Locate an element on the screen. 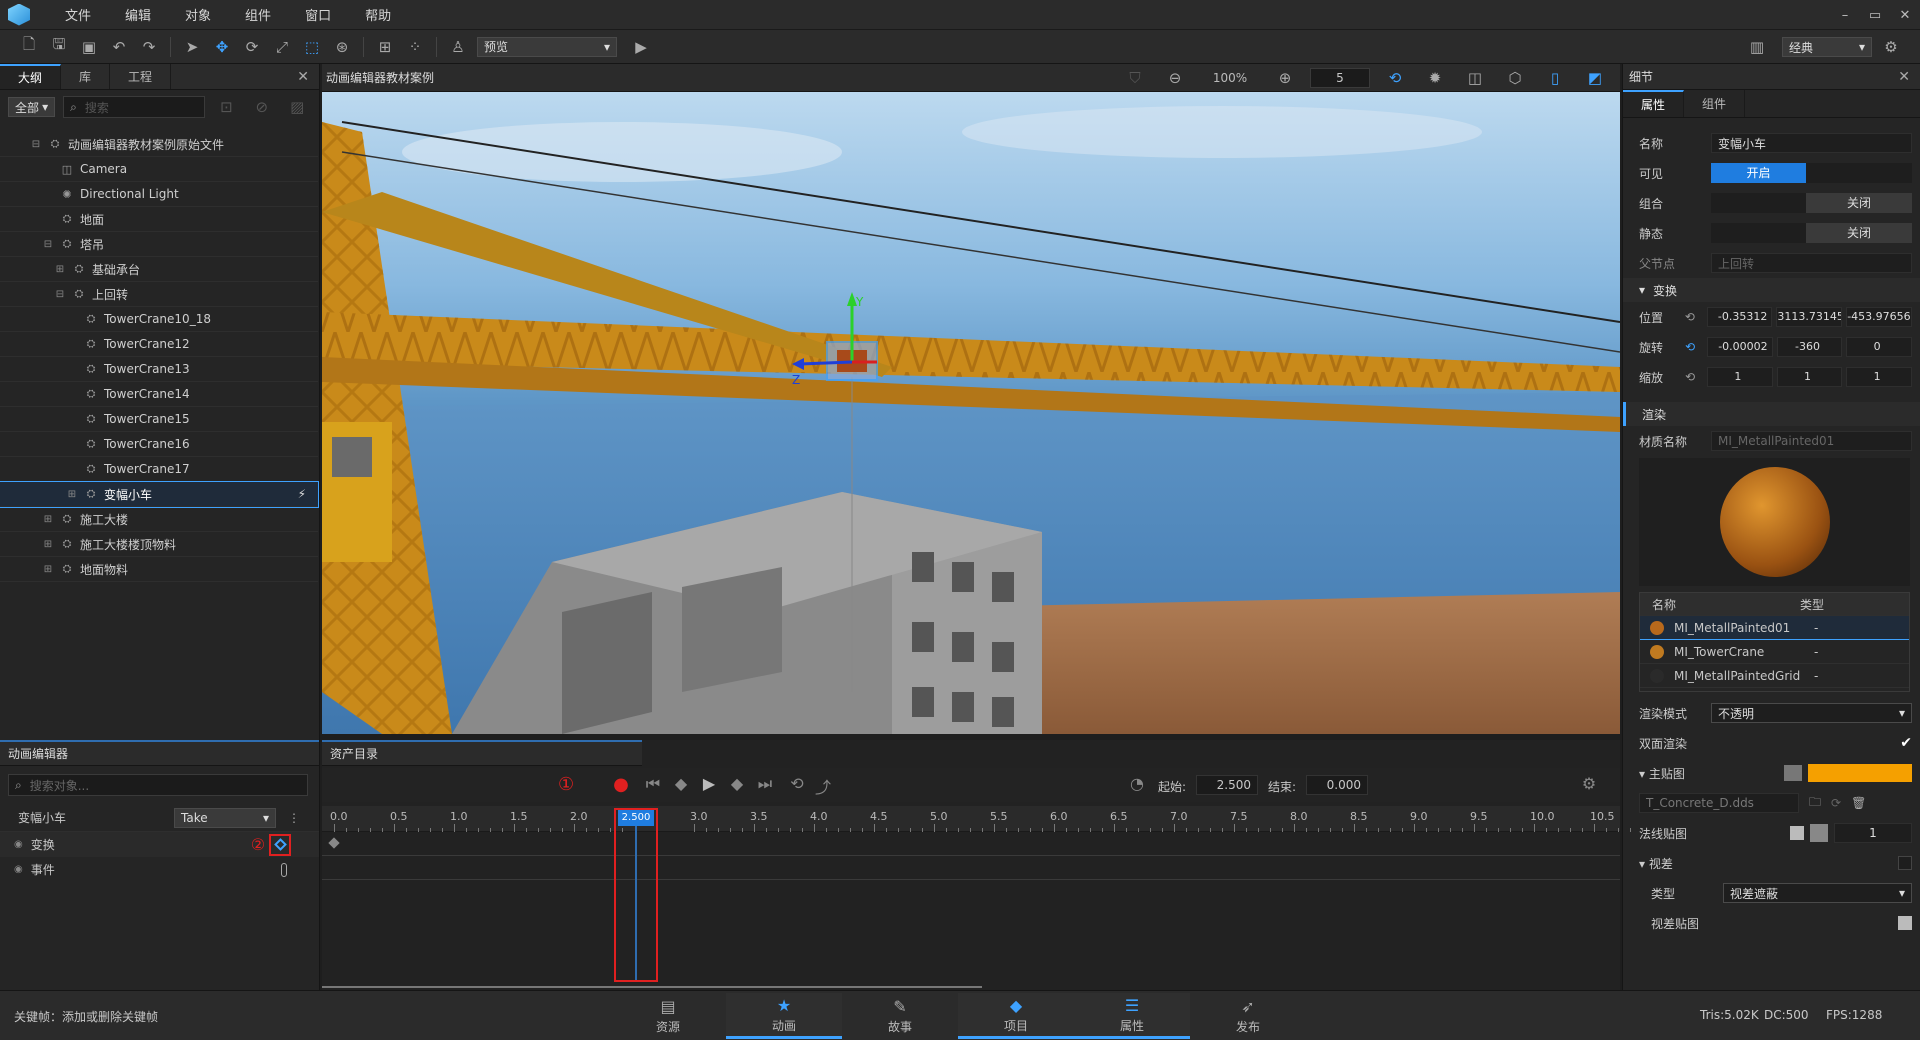 The width and height of the screenshot is (1920, 1040). tree-item: ⊞ ⛭ 施工大楼楼顶物料 is located at coordinates (159, 544).